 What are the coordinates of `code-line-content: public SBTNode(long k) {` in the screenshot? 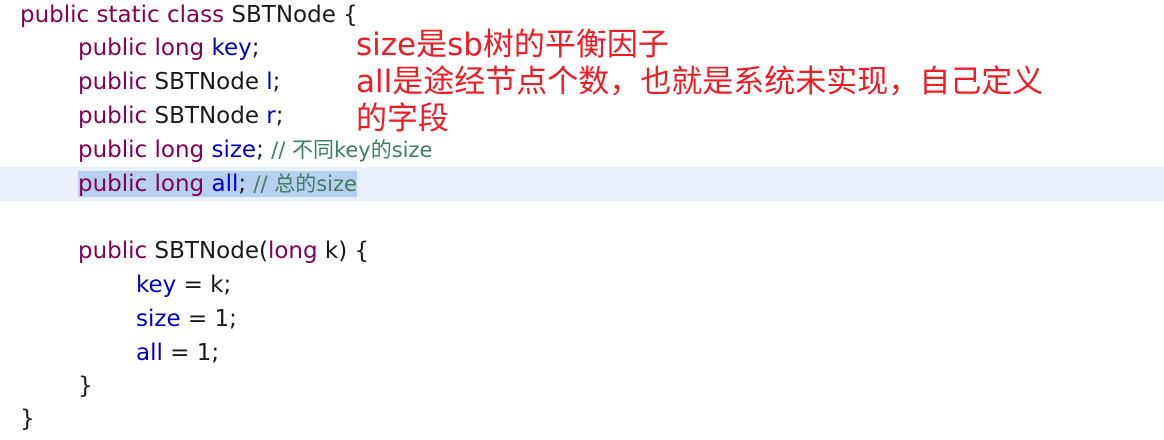 It's located at (184, 251).